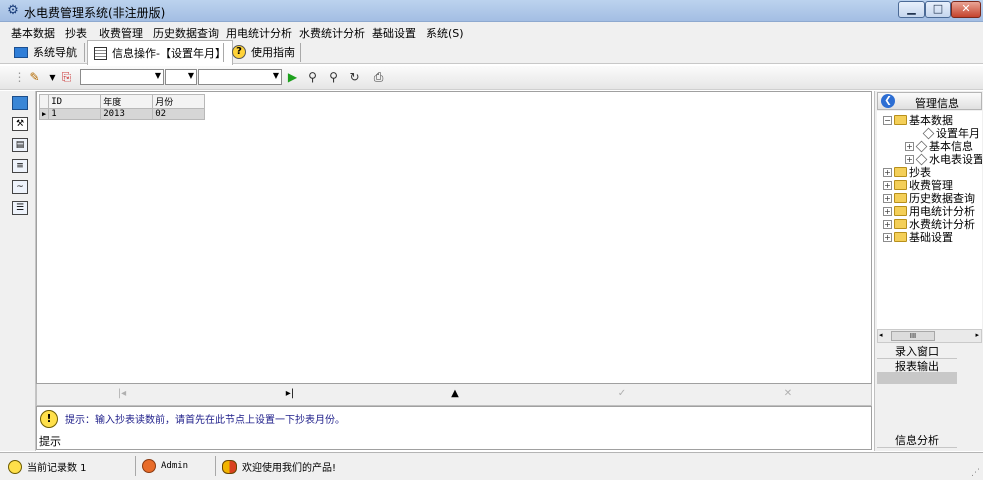 The width and height of the screenshot is (983, 480). I want to click on first-record-button: |◂, so click(122, 394).